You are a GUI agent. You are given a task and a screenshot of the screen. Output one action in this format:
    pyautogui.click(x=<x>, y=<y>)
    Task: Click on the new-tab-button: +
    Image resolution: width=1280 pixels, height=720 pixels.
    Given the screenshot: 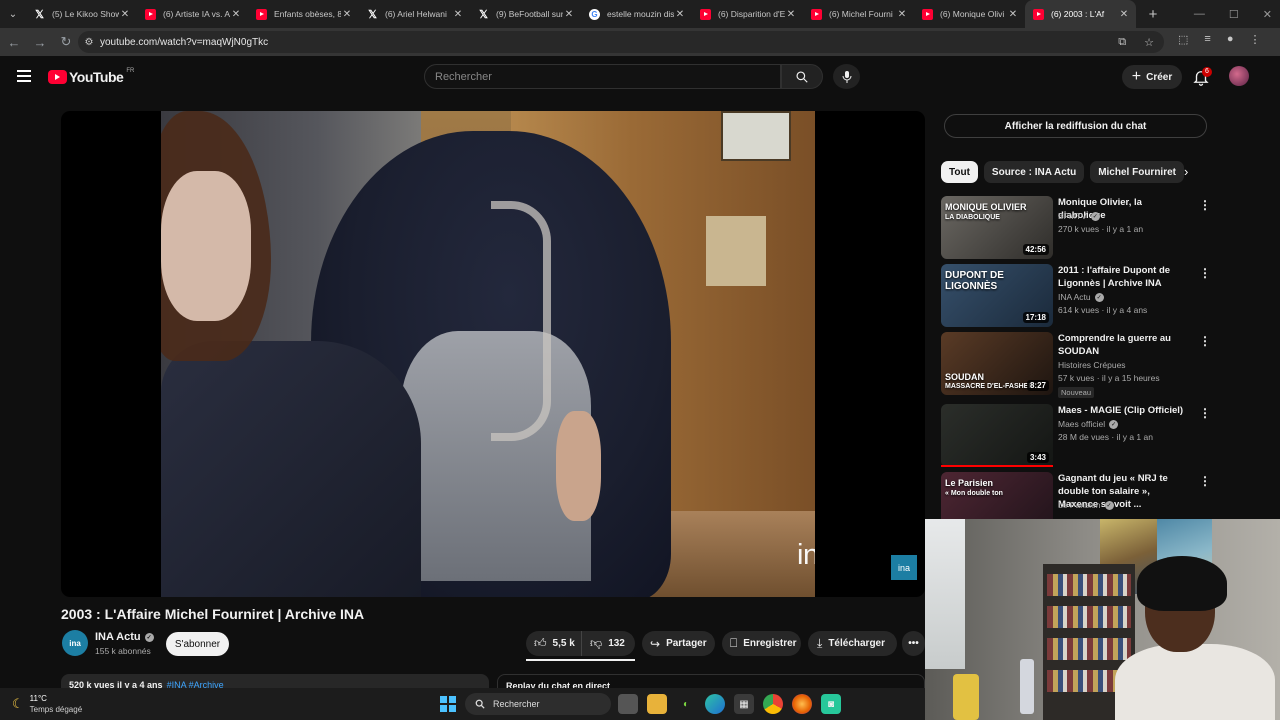 What is the action you would take?
    pyautogui.click(x=1153, y=14)
    